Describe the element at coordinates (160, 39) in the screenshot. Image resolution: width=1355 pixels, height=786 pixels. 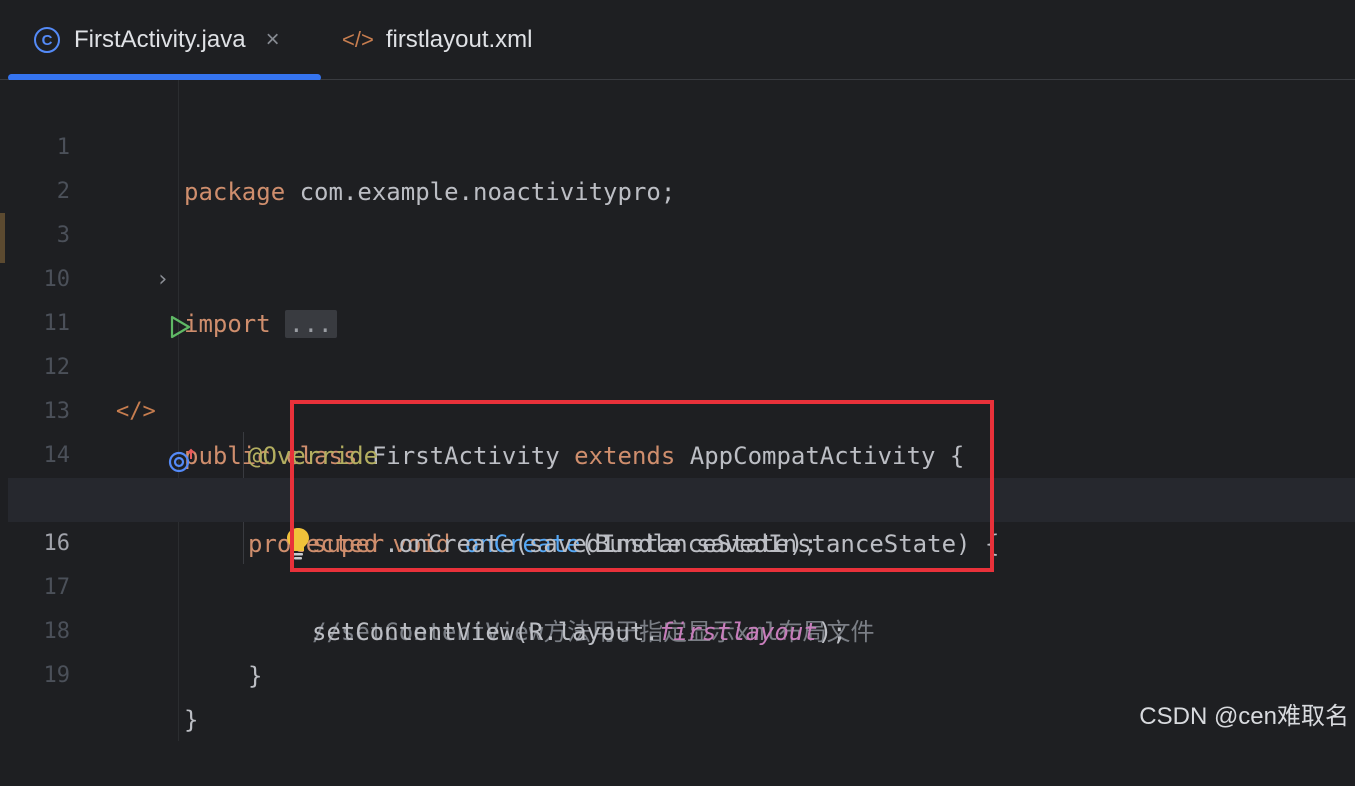
I see `tab-label: FirstActivity.java` at that location.